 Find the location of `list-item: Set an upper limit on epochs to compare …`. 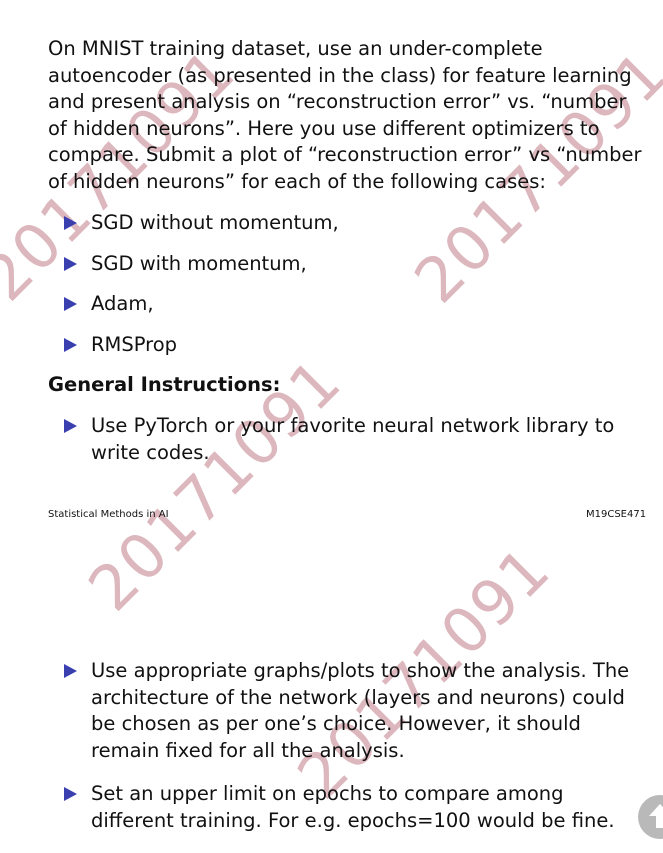

list-item: Set an upper limit on epochs to compare … is located at coordinates (349, 807).